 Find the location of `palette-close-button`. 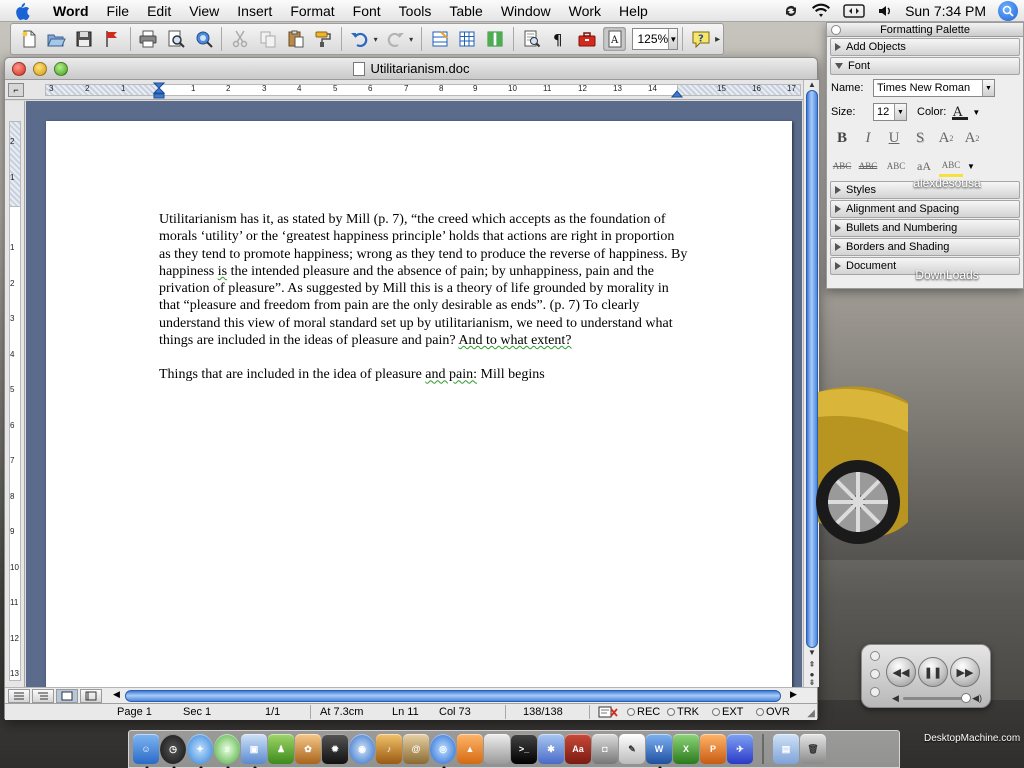

palette-close-button is located at coordinates (836, 30).